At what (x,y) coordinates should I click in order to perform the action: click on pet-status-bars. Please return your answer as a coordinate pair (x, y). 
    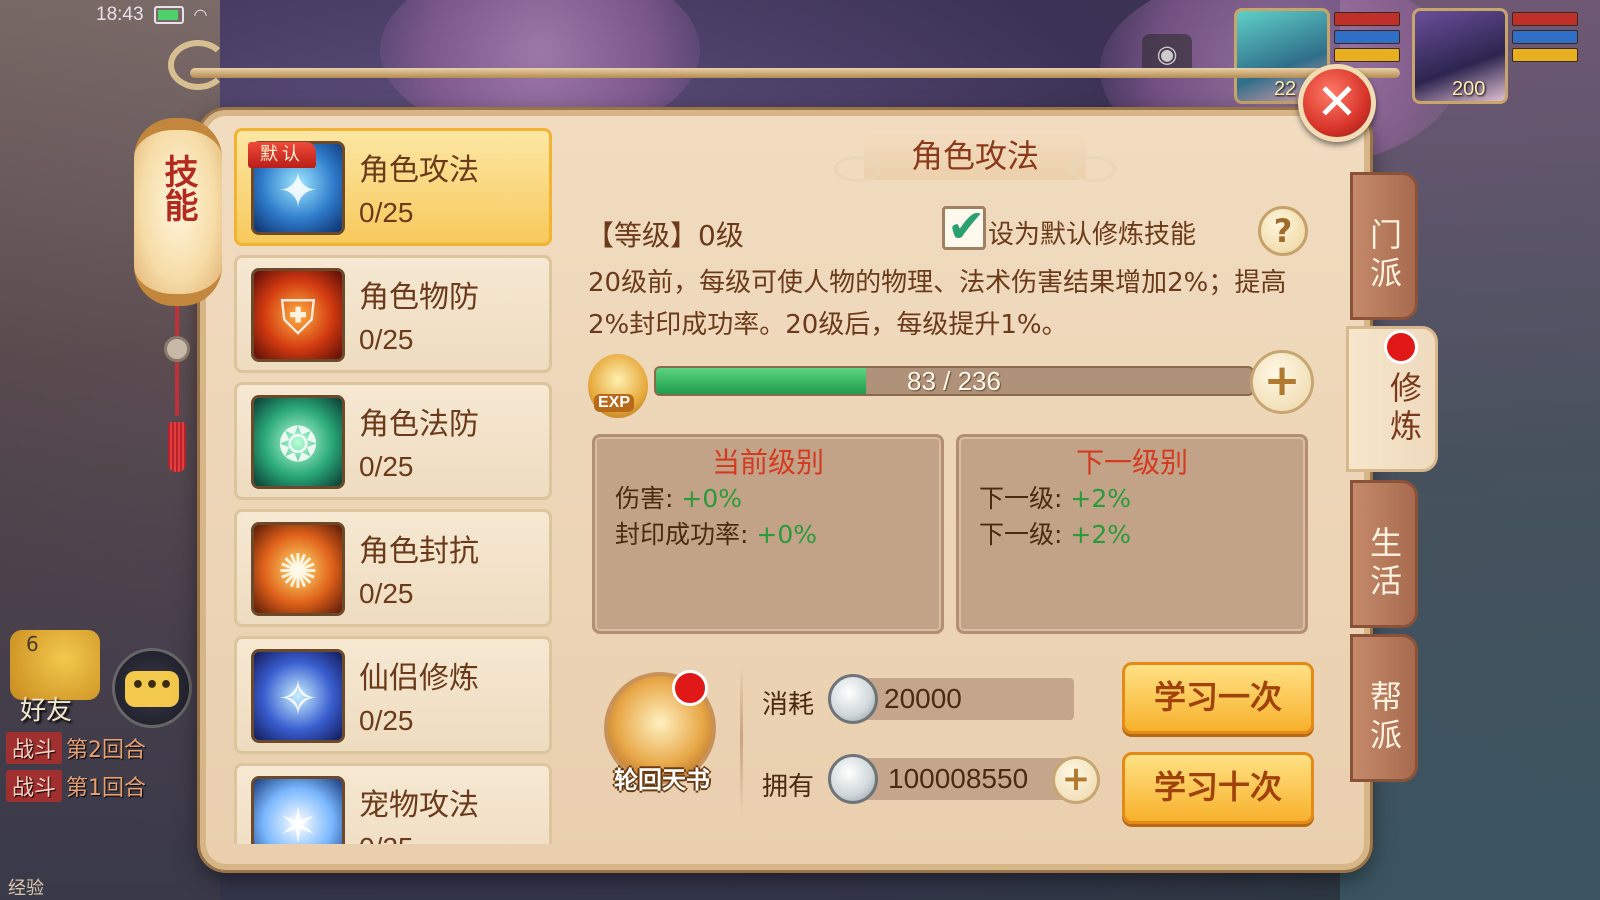
    Looking at the image, I should click on (1545, 39).